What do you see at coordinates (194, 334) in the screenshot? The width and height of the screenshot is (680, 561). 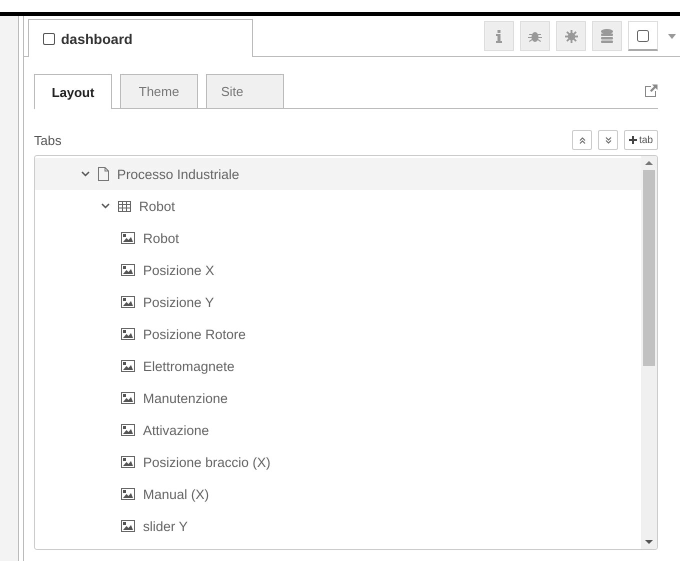 I see `item-label: Posizione Rotore` at bounding box center [194, 334].